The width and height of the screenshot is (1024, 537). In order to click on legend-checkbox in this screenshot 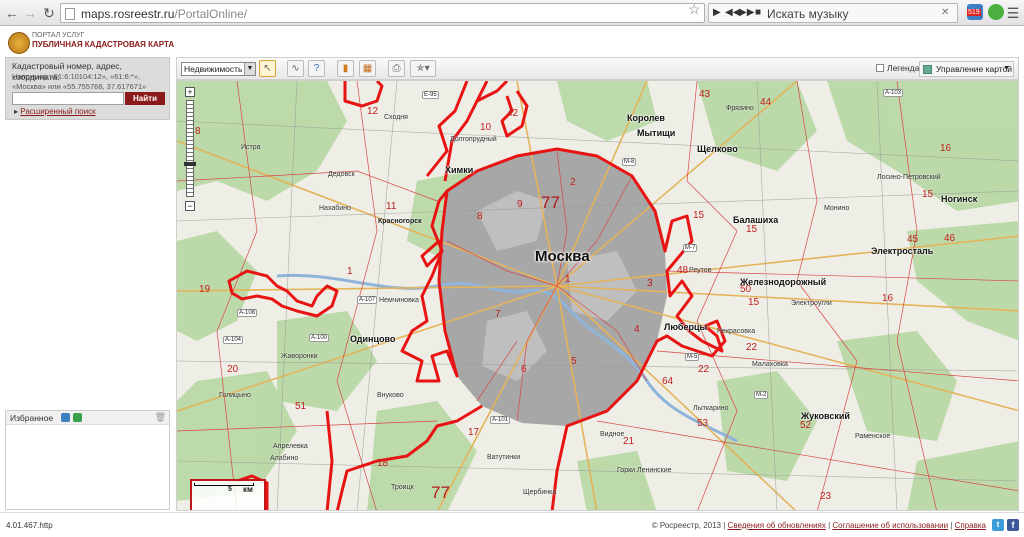, I will do `click(880, 68)`.